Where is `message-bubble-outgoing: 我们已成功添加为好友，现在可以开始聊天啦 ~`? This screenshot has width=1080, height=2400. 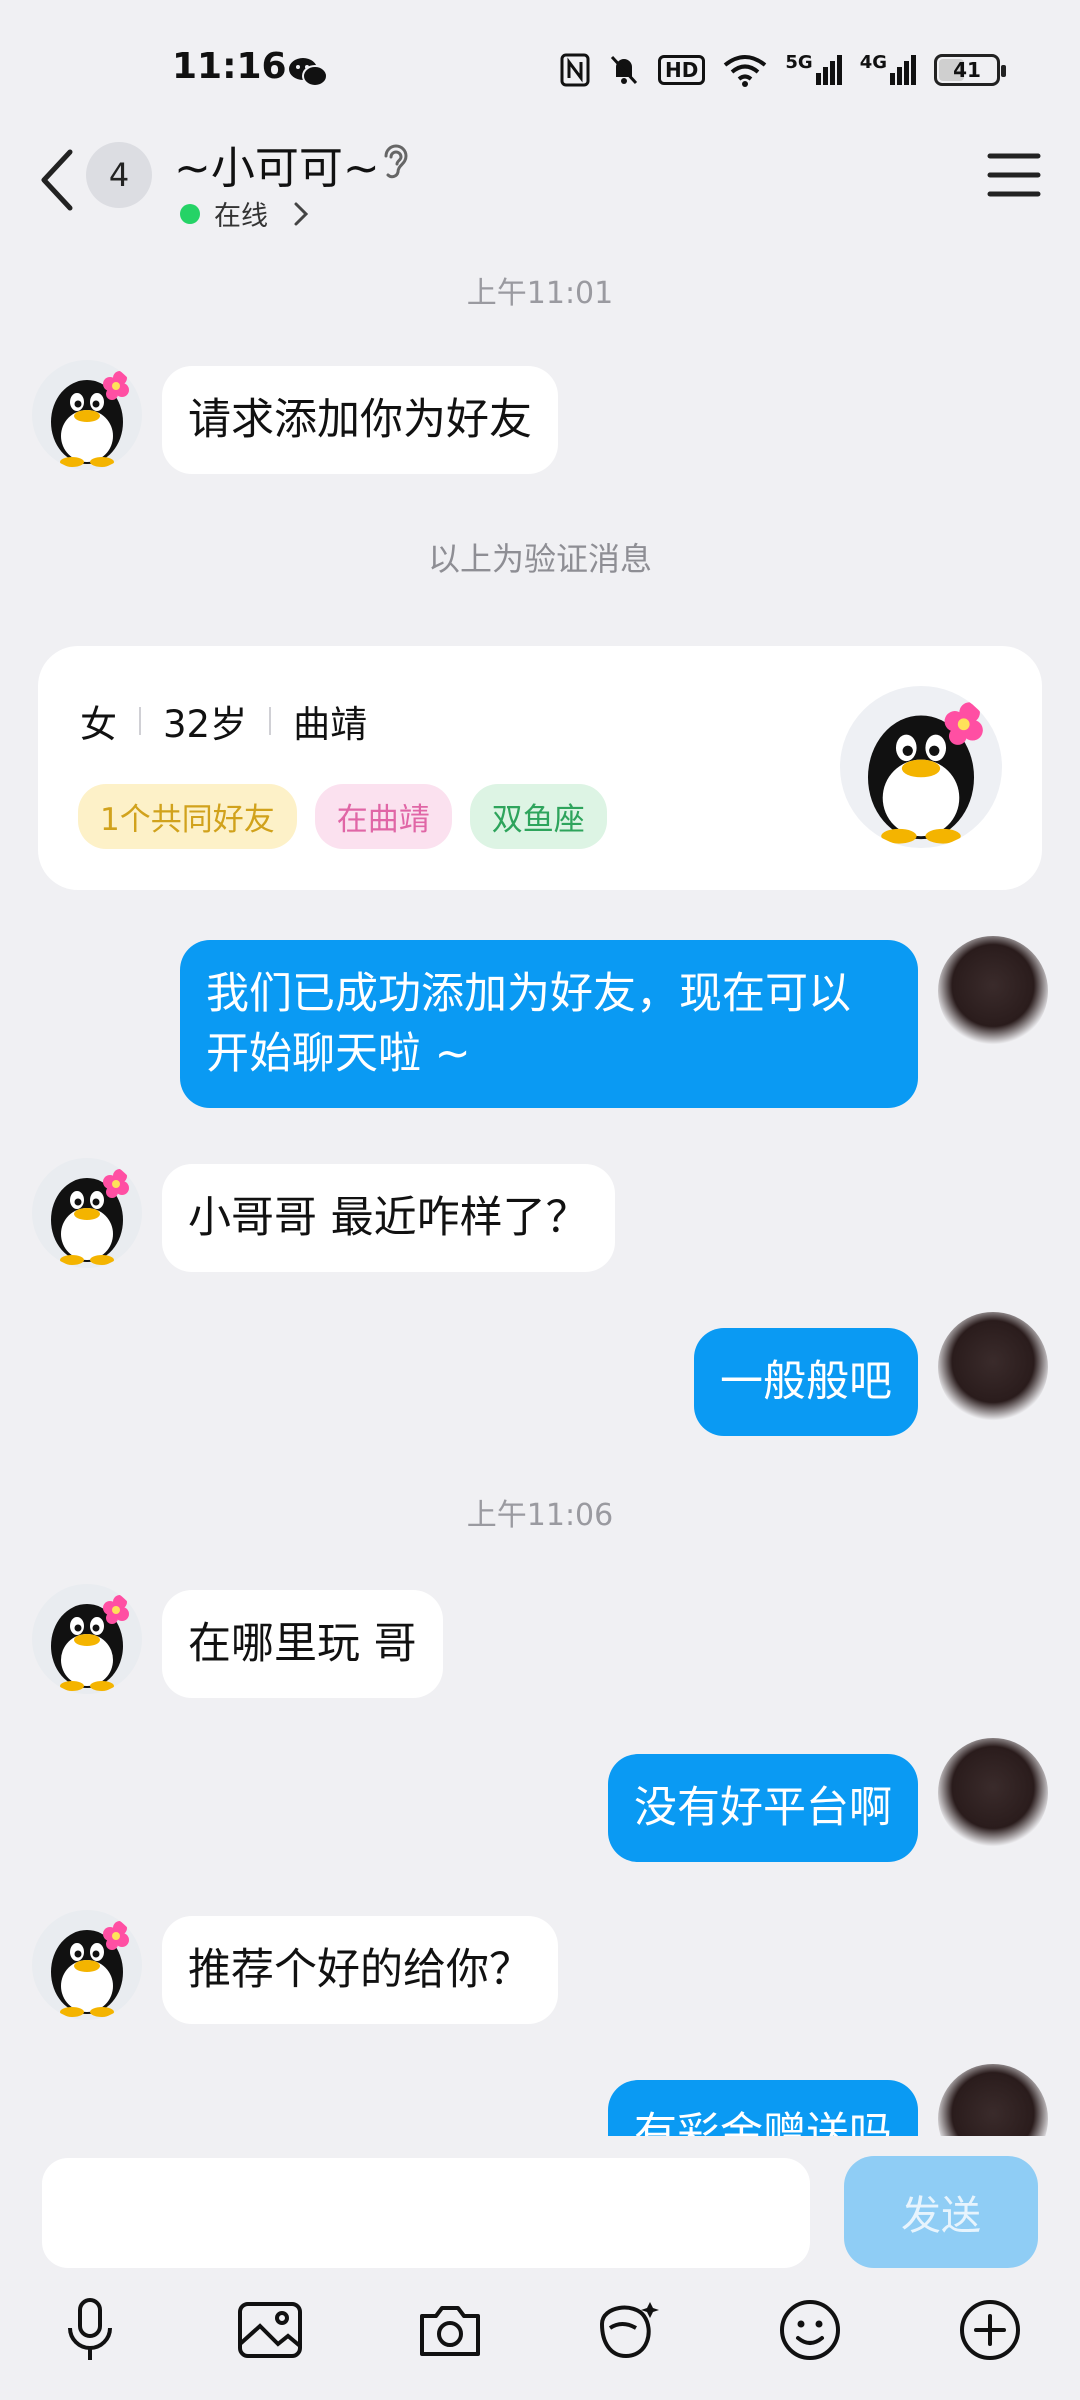 message-bubble-outgoing: 我们已成功添加为好友，现在可以开始聊天啦 ~ is located at coordinates (549, 1024).